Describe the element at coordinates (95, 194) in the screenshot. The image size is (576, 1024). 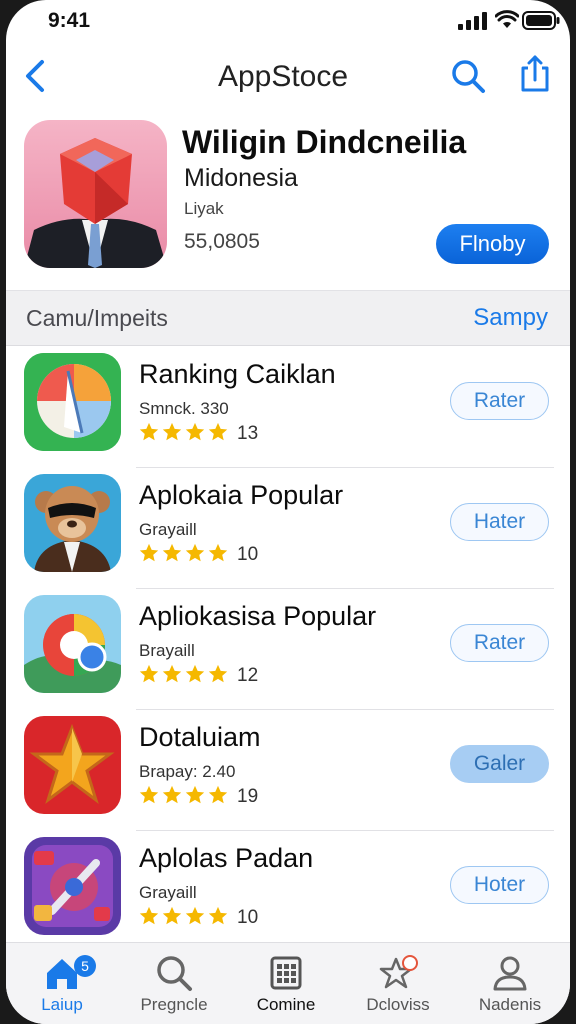
I see `featured-app-icon` at that location.